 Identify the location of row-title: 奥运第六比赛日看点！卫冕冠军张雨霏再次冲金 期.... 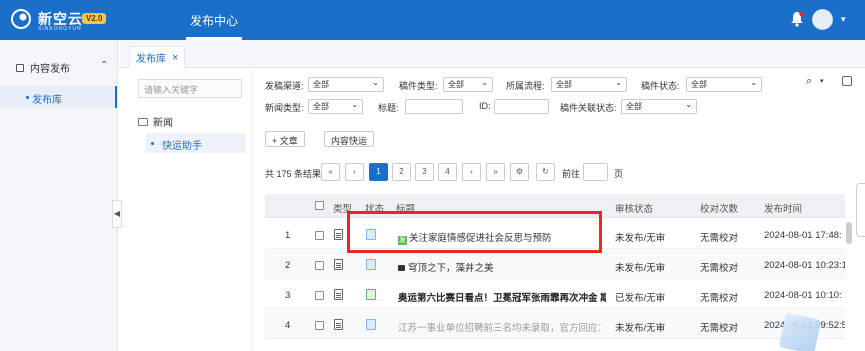
(502, 297).